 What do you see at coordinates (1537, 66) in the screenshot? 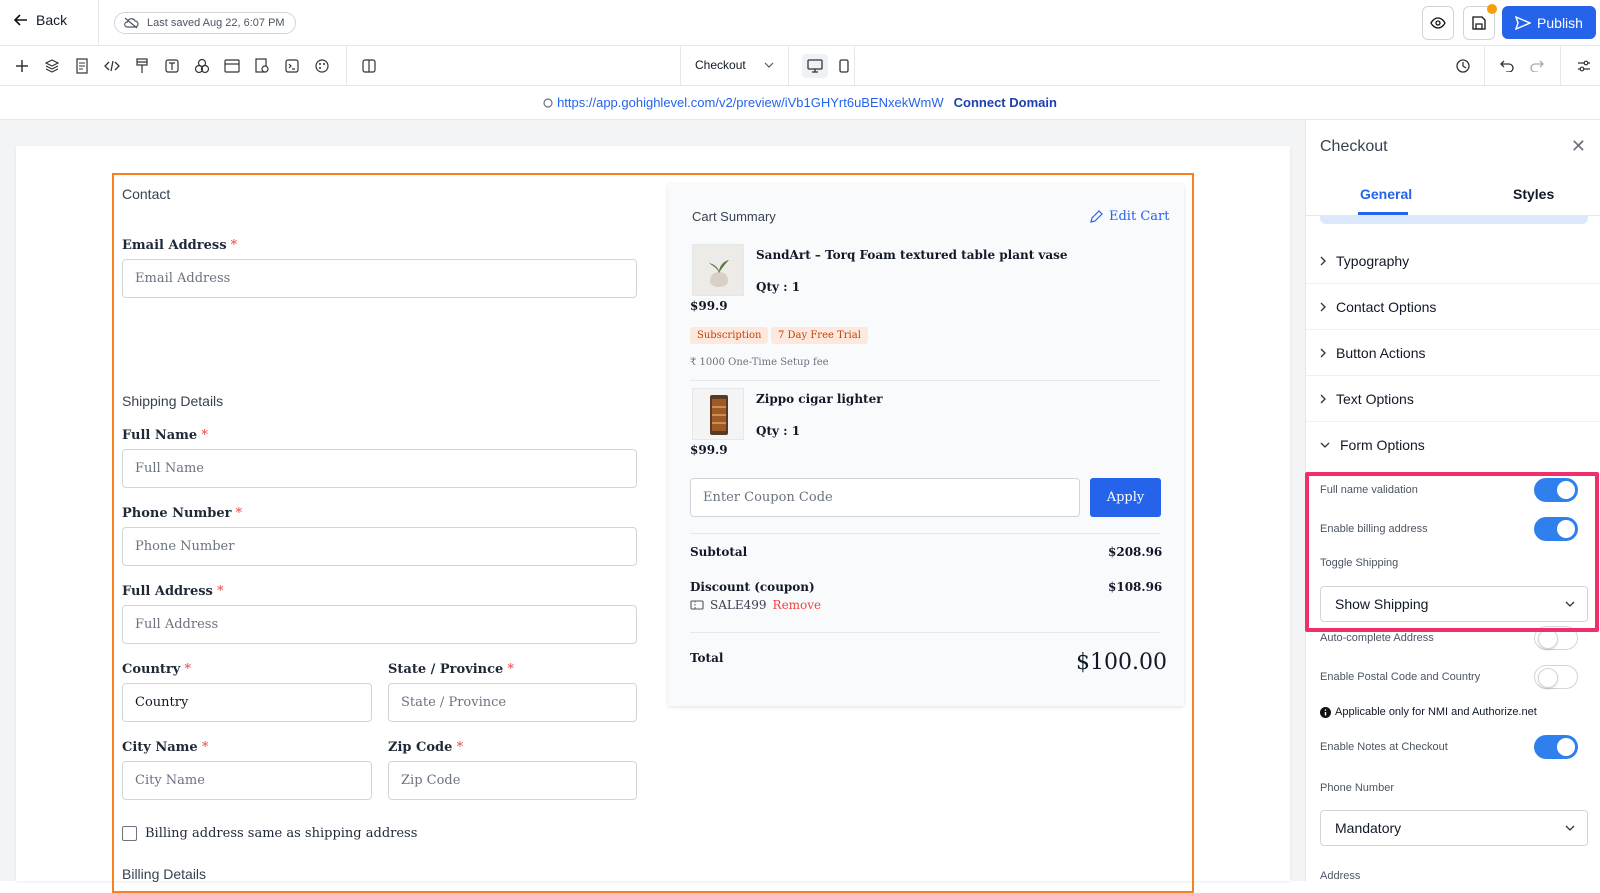
I see `redo-icon` at bounding box center [1537, 66].